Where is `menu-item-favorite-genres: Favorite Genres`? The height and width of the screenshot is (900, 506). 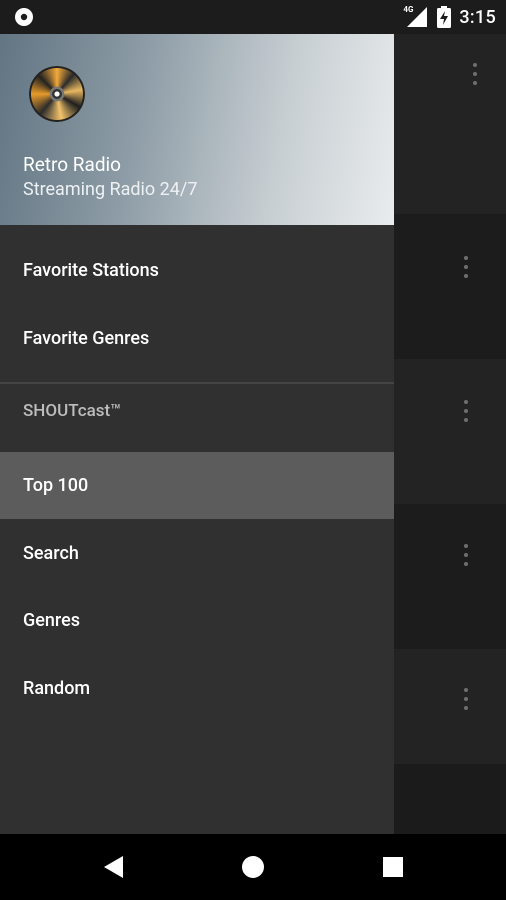 menu-item-favorite-genres: Favorite Genres is located at coordinates (197, 338).